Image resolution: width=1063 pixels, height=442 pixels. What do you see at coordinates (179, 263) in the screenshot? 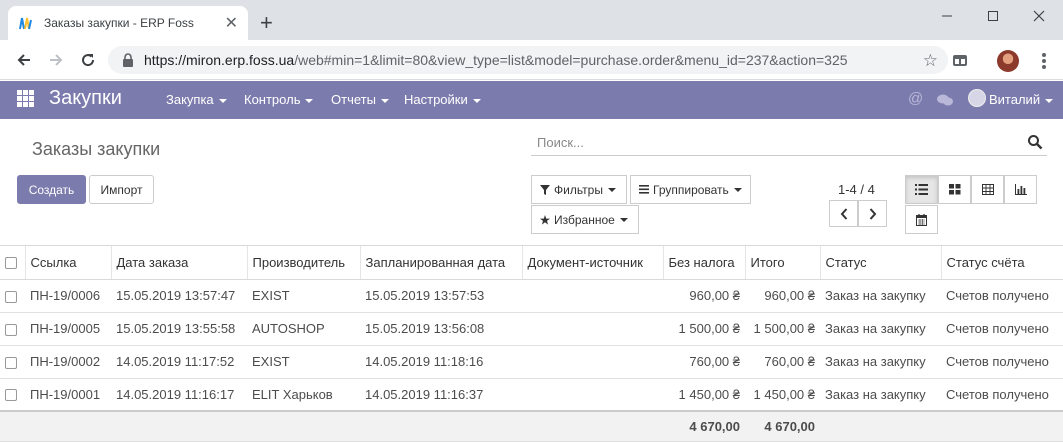
I see `column-header-order-date: Дата заказа` at bounding box center [179, 263].